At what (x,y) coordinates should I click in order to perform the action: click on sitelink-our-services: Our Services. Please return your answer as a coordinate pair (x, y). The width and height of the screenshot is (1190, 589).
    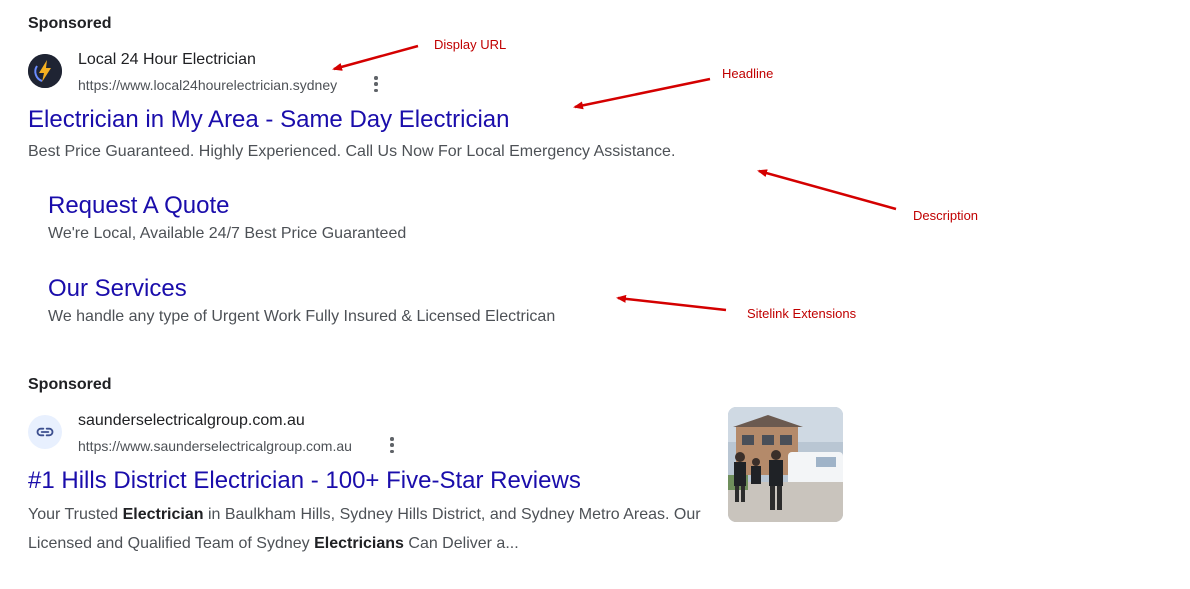
    Looking at the image, I should click on (117, 289).